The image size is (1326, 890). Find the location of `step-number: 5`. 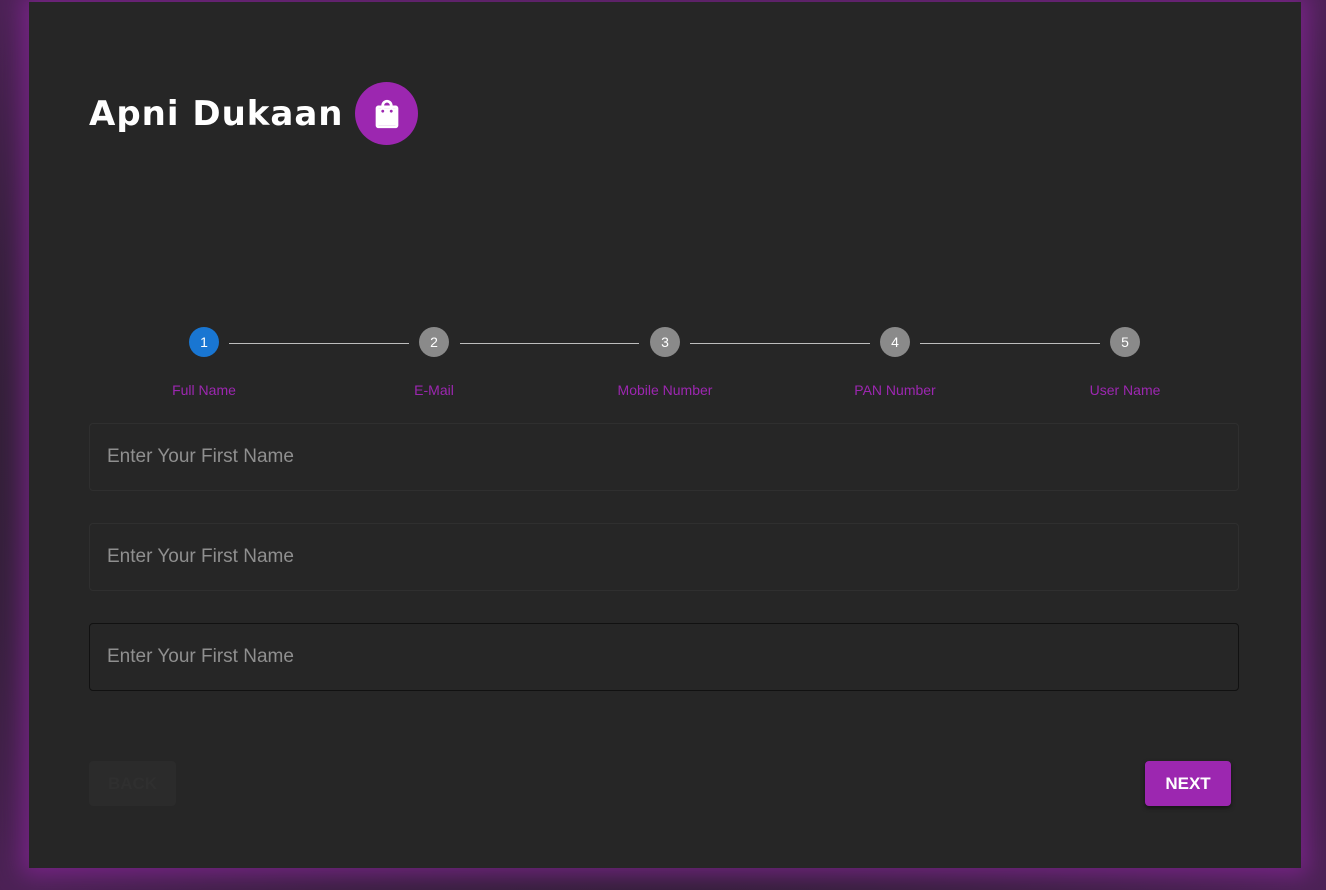

step-number: 5 is located at coordinates (1125, 342).